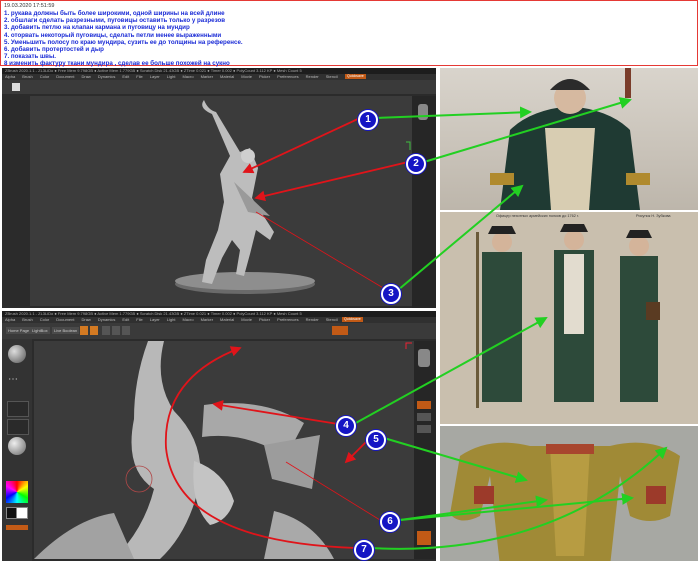 This screenshot has width=700, height=563. Describe the element at coordinates (66, 330) in the screenshot. I see `live-boolean-button: Live Boolean` at that location.